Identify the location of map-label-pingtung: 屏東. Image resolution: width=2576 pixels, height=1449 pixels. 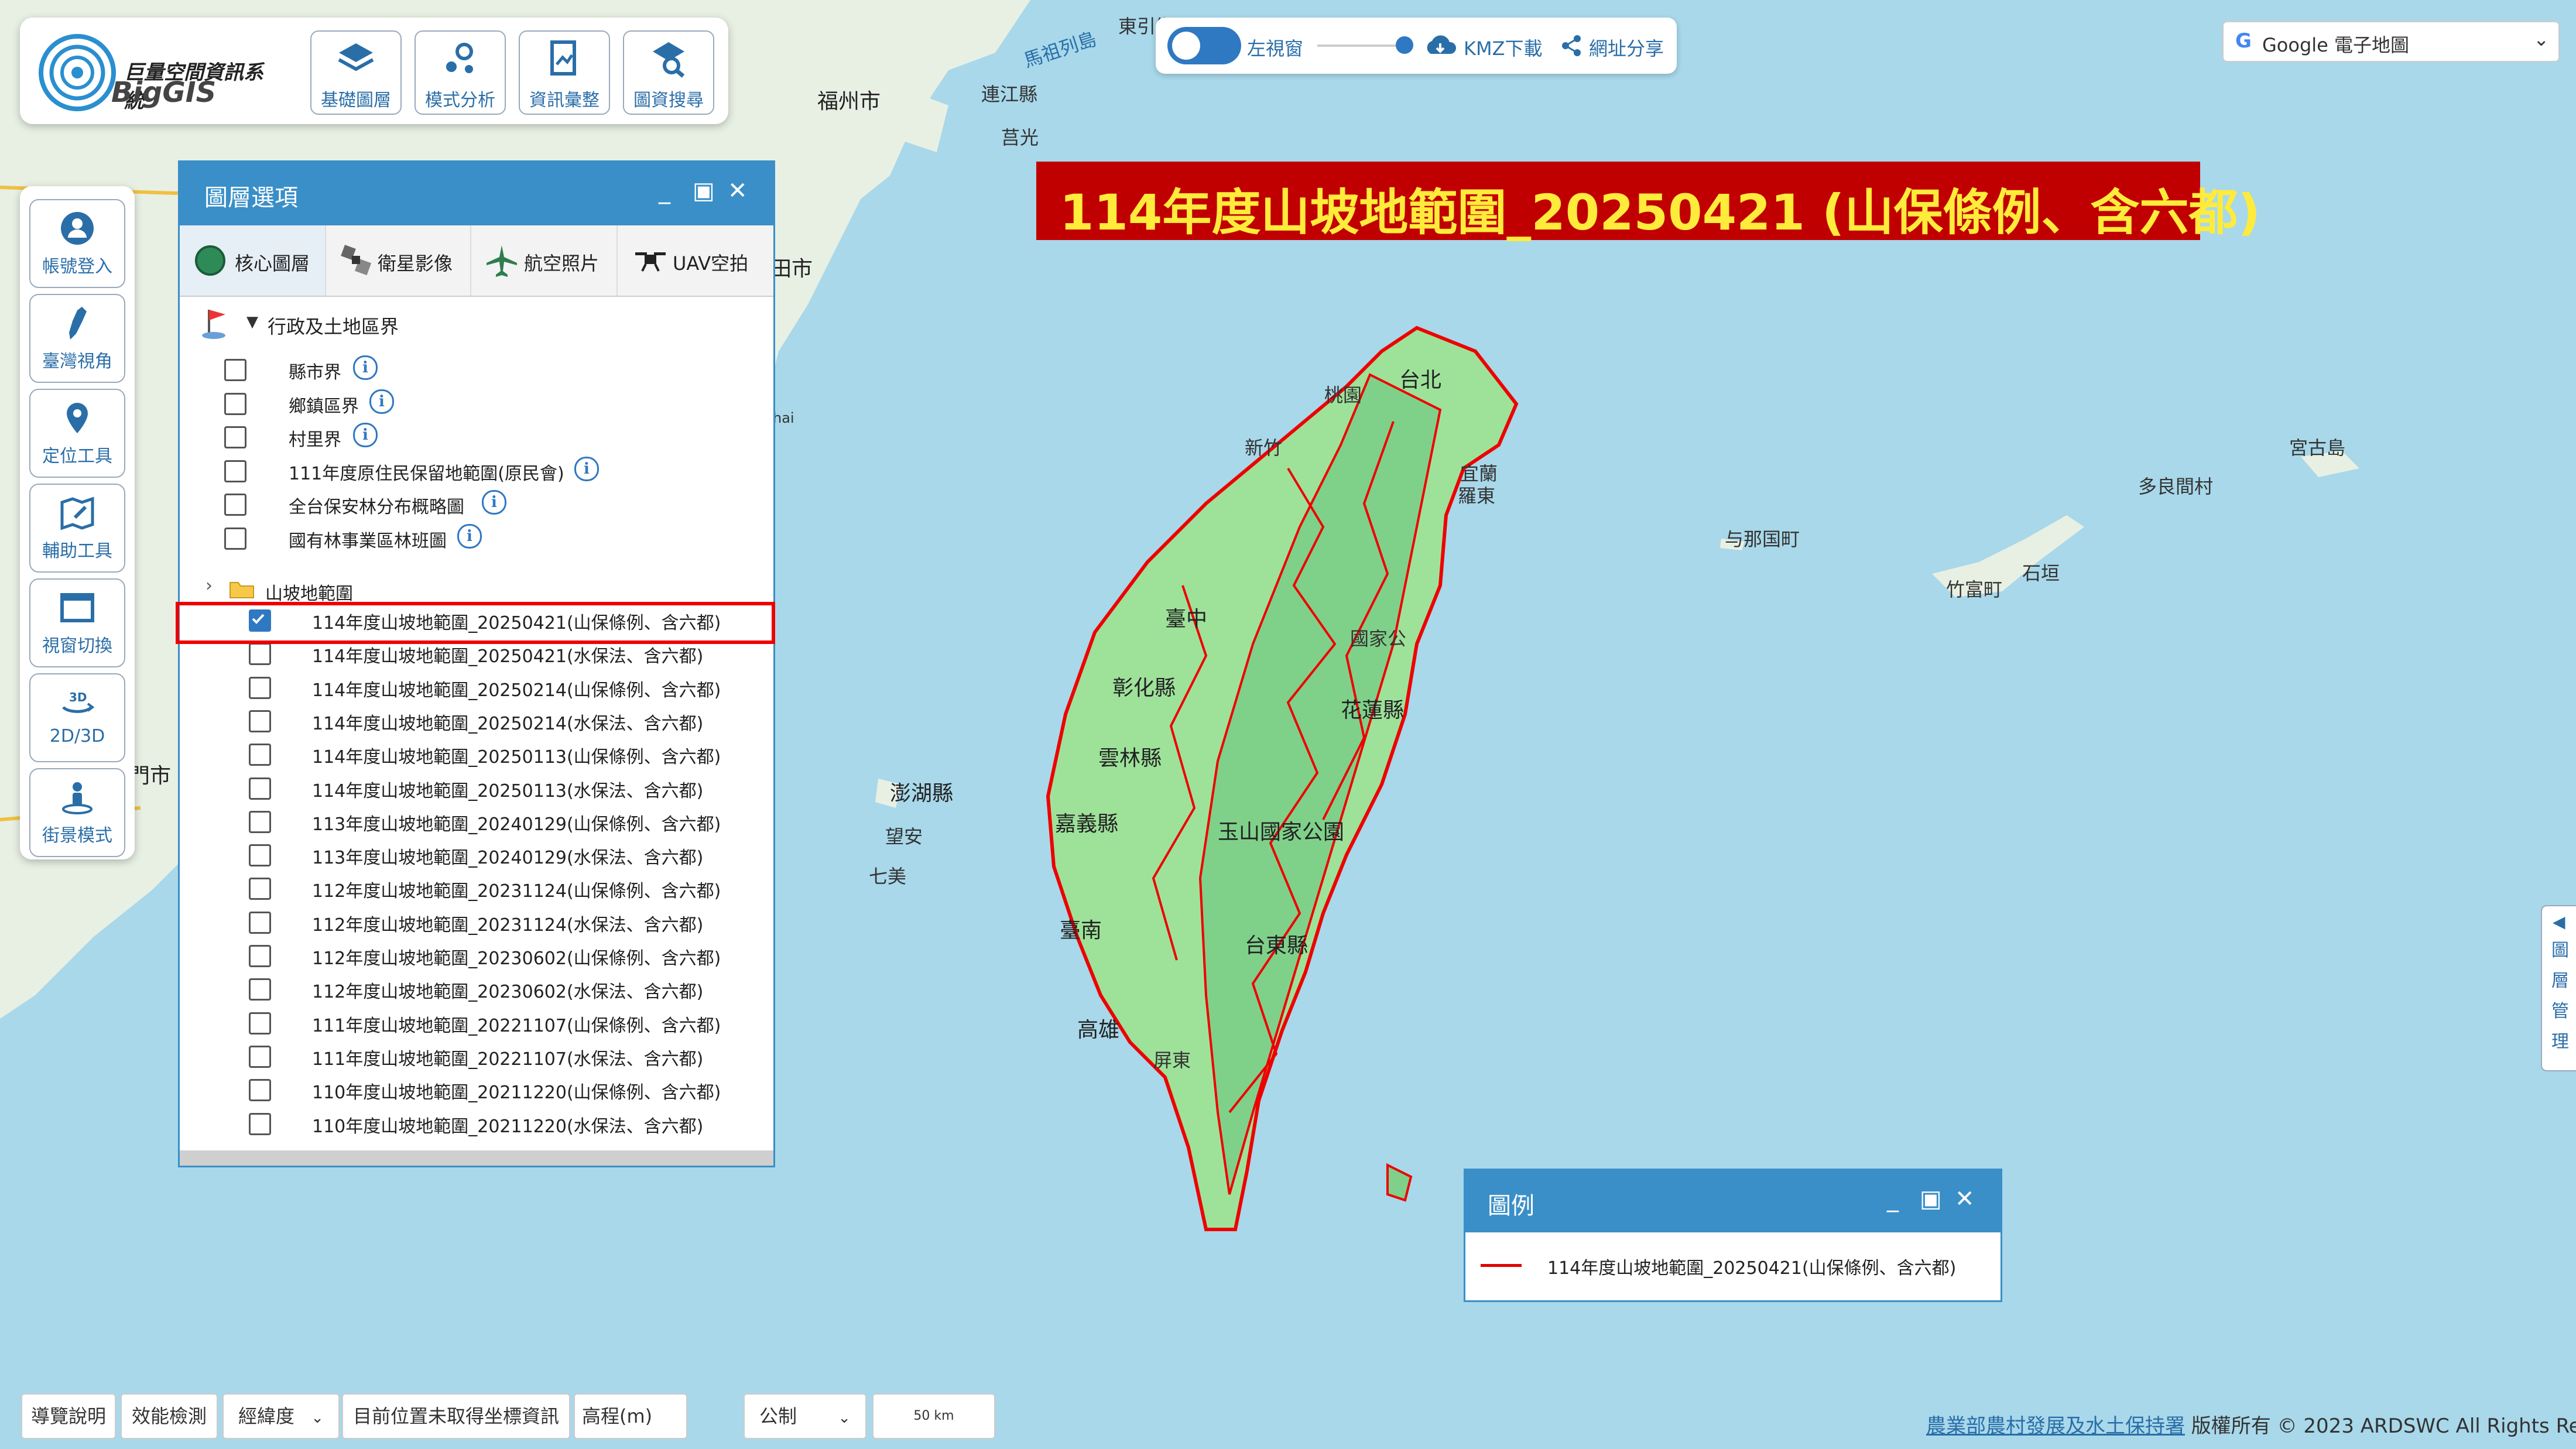
(1172, 1060).